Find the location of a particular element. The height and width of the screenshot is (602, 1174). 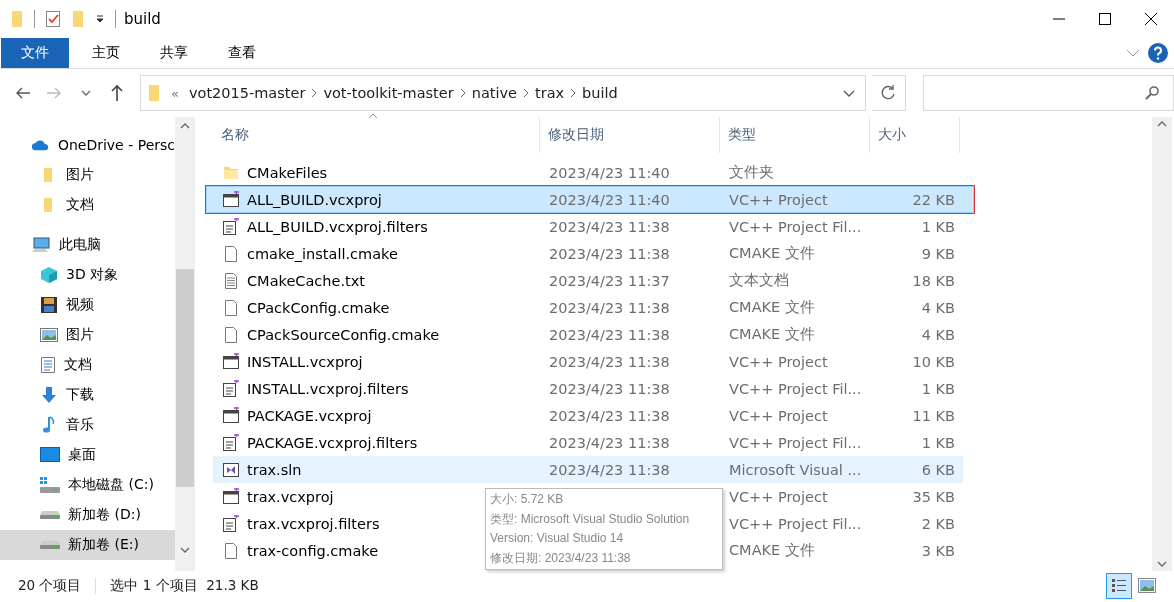

sidebar-item: 3D 对象 is located at coordinates (87, 275).